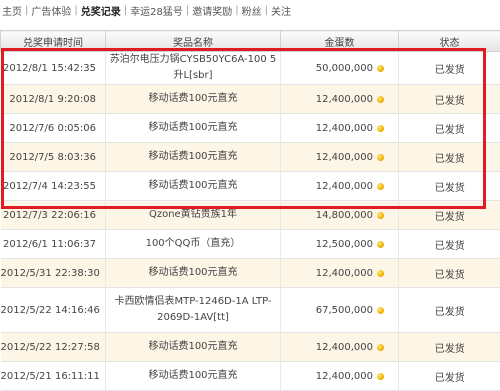 Image resolution: width=500 pixels, height=391 pixels. I want to click on header-time: 兑奖申请时间, so click(53, 41).